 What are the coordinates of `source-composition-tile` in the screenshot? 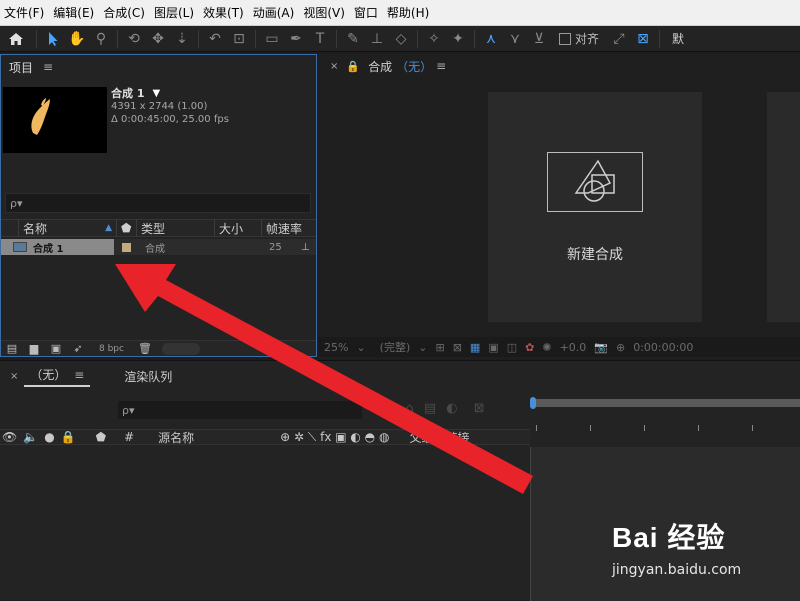 It's located at (783, 207).